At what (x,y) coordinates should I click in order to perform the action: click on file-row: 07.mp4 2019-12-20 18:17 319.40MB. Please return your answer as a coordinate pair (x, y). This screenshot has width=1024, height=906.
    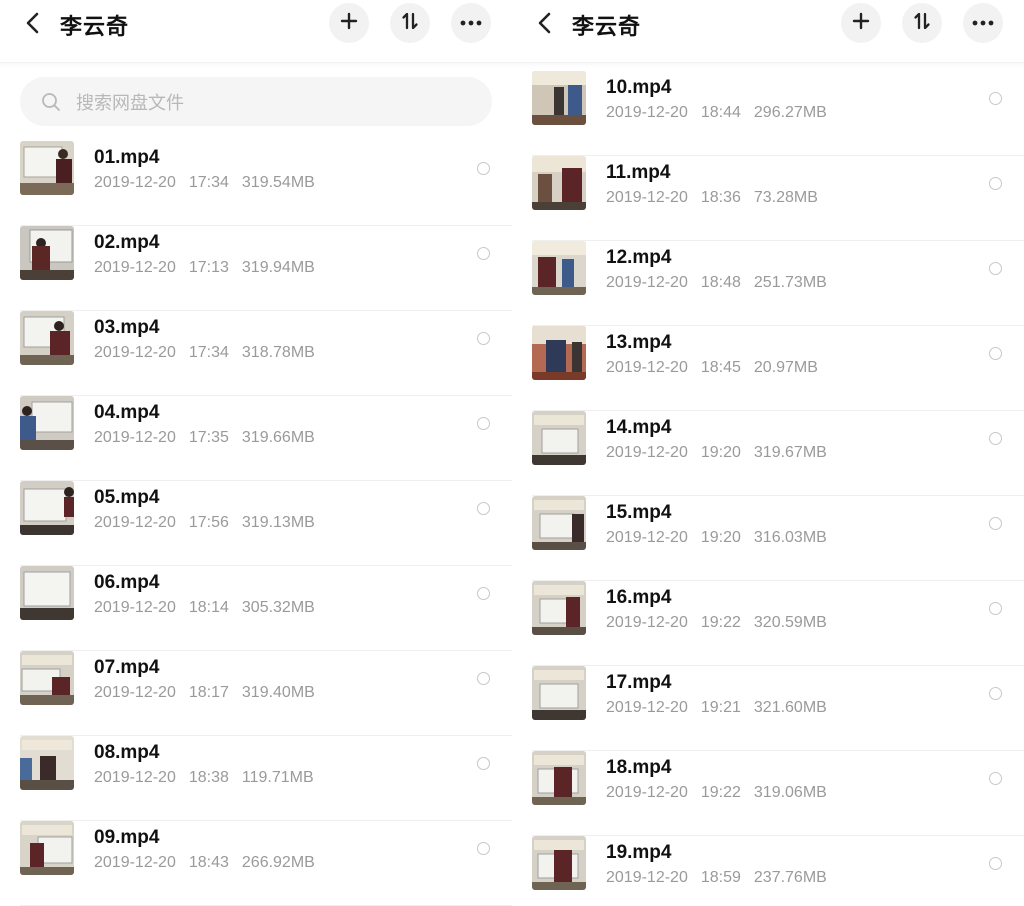
    Looking at the image, I should click on (256, 693).